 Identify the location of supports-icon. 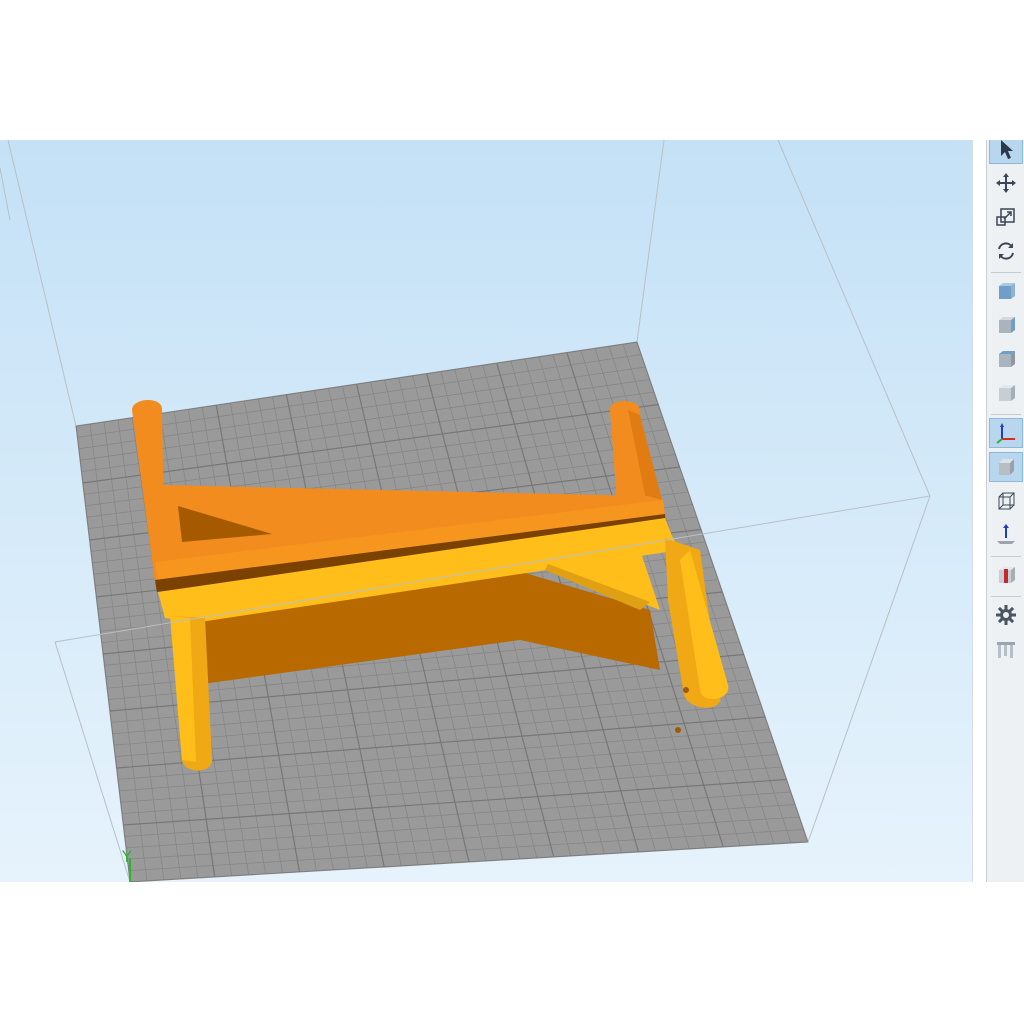
(1006, 649).